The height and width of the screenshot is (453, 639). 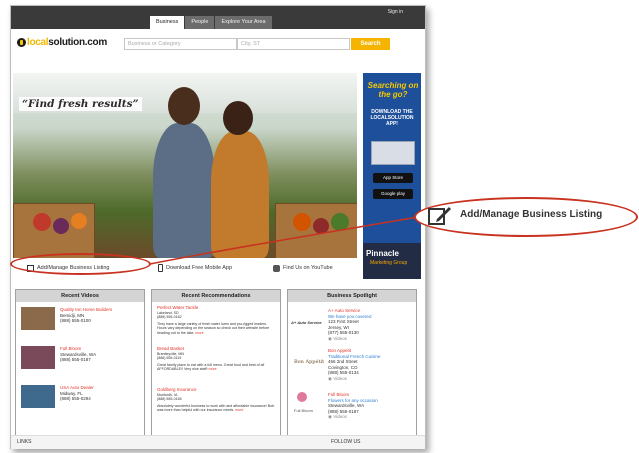 What do you see at coordinates (531, 214) in the screenshot?
I see `callout-label: Add/Manage Business Listing` at bounding box center [531, 214].